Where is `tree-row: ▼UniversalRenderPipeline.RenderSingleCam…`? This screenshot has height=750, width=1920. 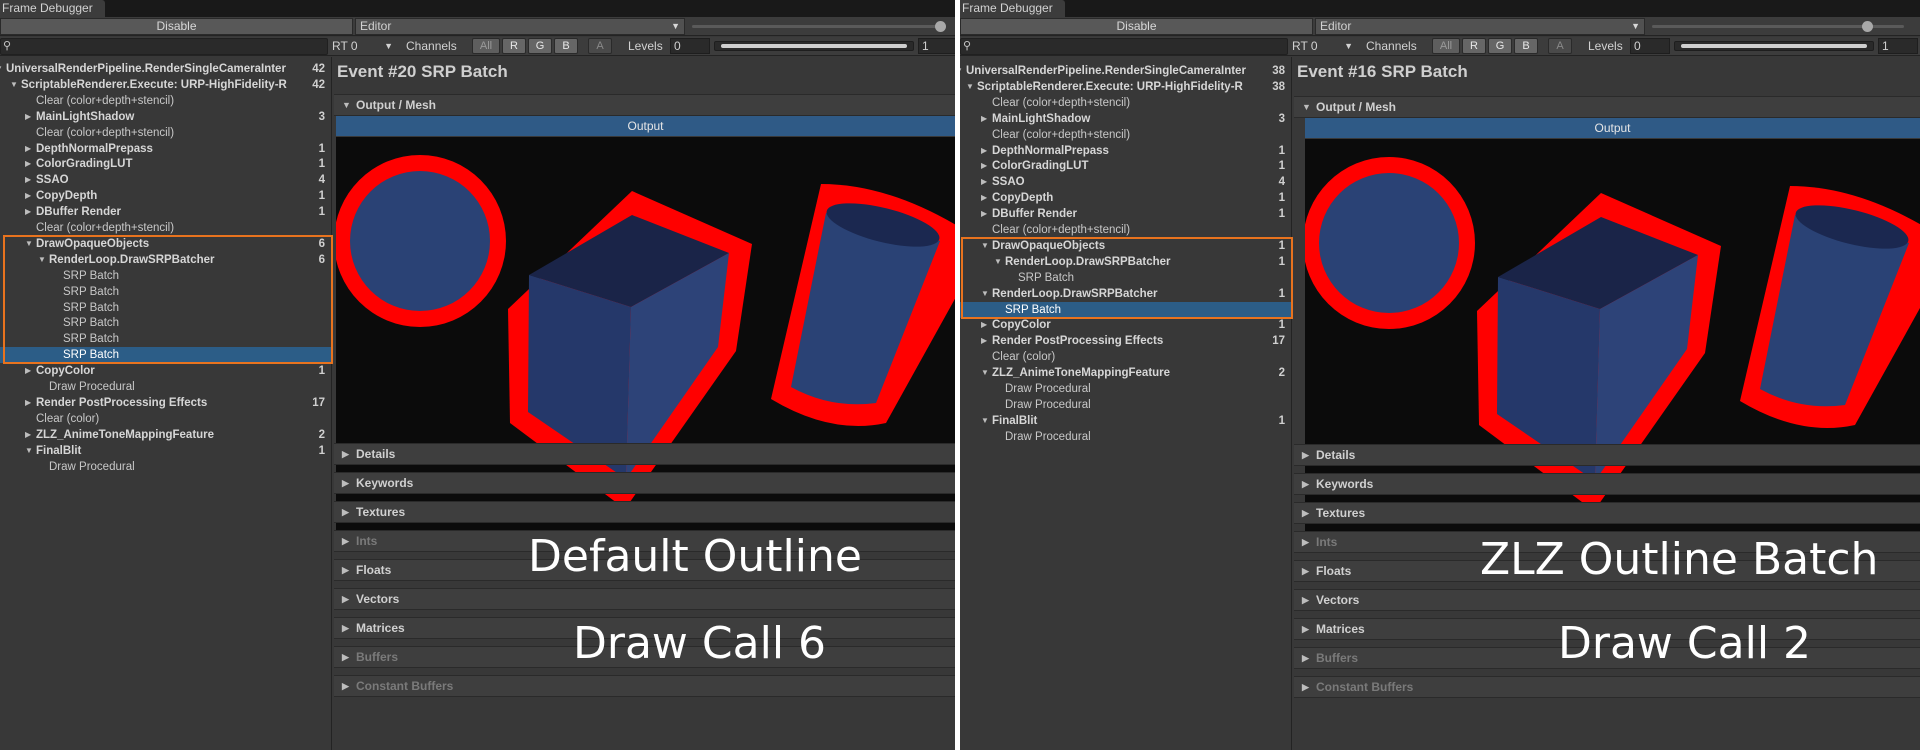
tree-row: ▼UniversalRenderPipeline.RenderSingleCam… is located at coordinates (1125, 71).